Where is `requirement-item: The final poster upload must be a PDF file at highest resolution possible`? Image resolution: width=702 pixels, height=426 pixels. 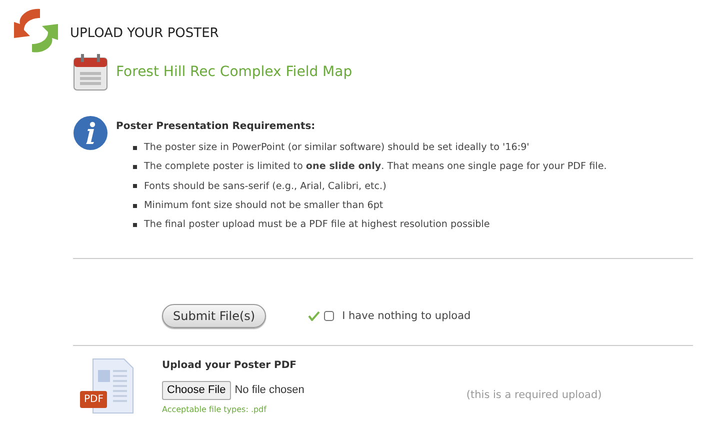 requirement-item: The final poster upload must be a PDF file at highest resolution possible is located at coordinates (317, 225).